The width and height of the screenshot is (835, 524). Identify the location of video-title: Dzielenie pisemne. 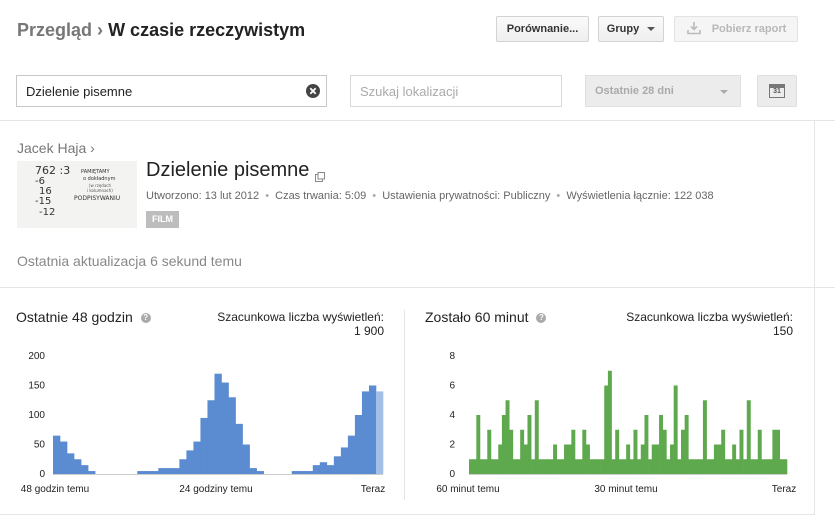
(235, 173).